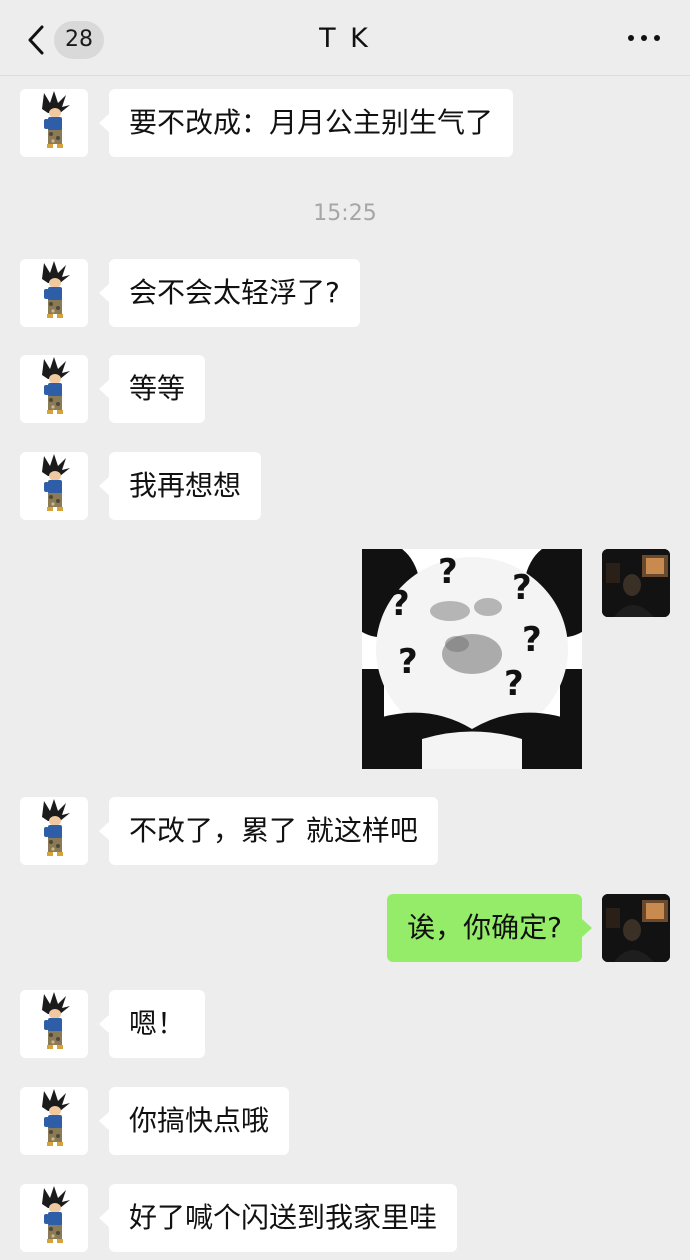 The width and height of the screenshot is (690, 1260). What do you see at coordinates (152, 1024) in the screenshot?
I see `incoming-message-bubble: 嗯！` at bounding box center [152, 1024].